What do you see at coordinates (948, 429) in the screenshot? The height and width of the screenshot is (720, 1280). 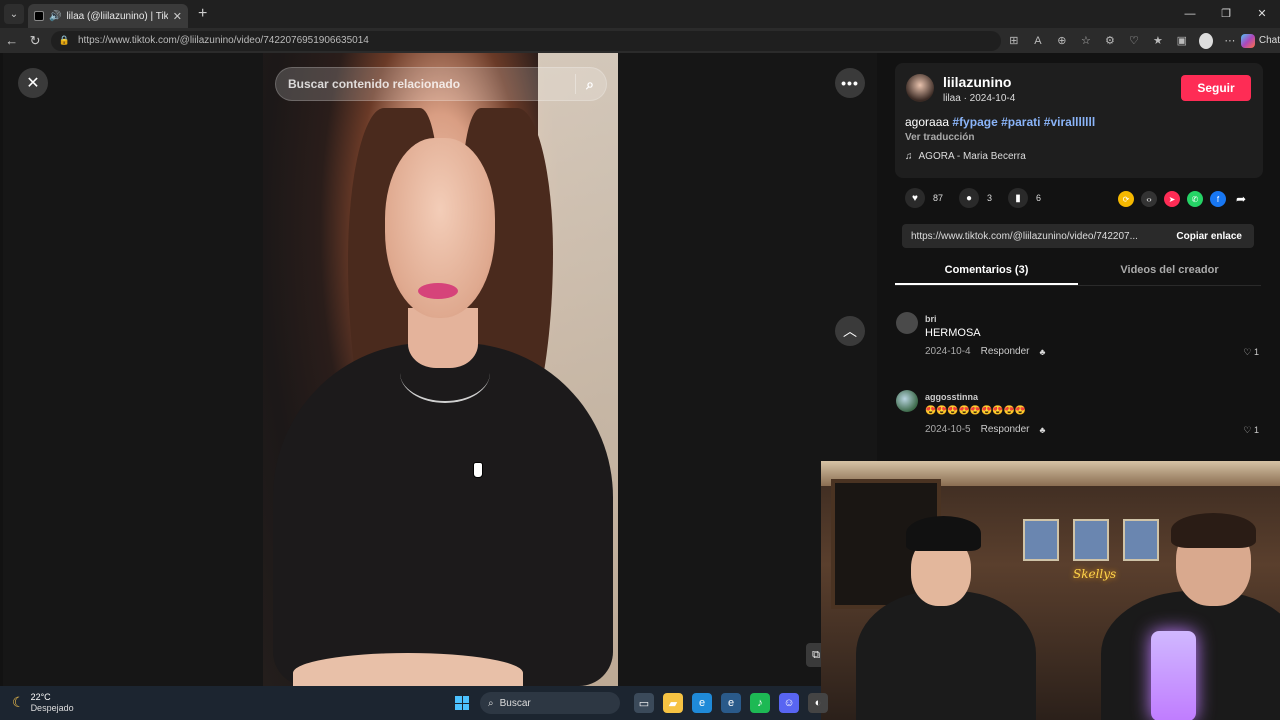 I see `comment-date: 2024-10-5` at bounding box center [948, 429].